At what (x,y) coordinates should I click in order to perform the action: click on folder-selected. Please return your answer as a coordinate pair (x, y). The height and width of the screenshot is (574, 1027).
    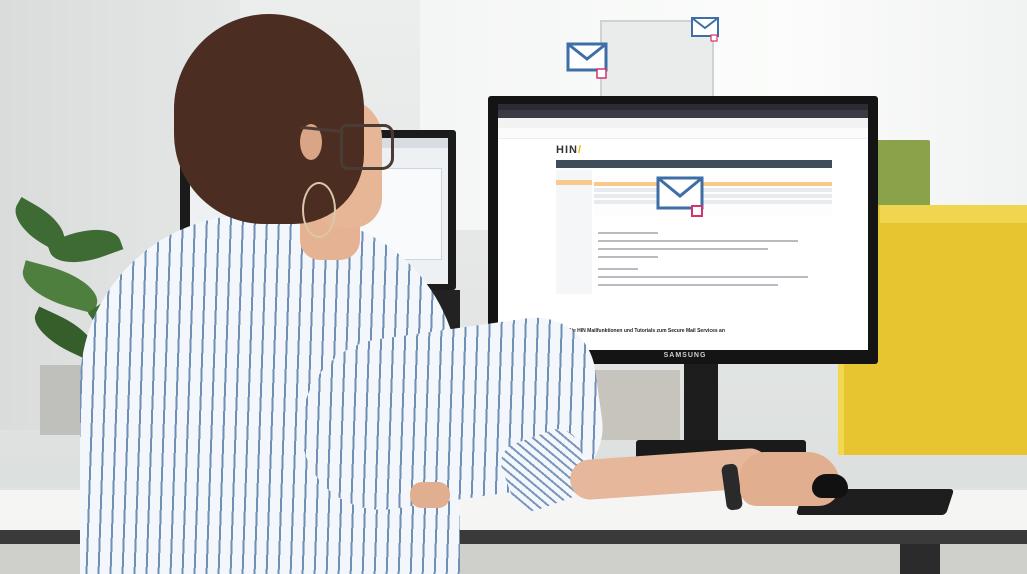
    Looking at the image, I should click on (574, 182).